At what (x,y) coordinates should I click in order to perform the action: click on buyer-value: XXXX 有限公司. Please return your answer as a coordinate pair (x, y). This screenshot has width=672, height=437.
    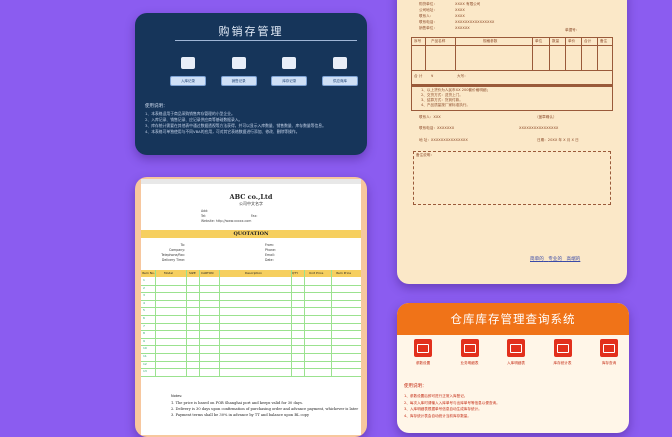
    Looking at the image, I should click on (468, 4).